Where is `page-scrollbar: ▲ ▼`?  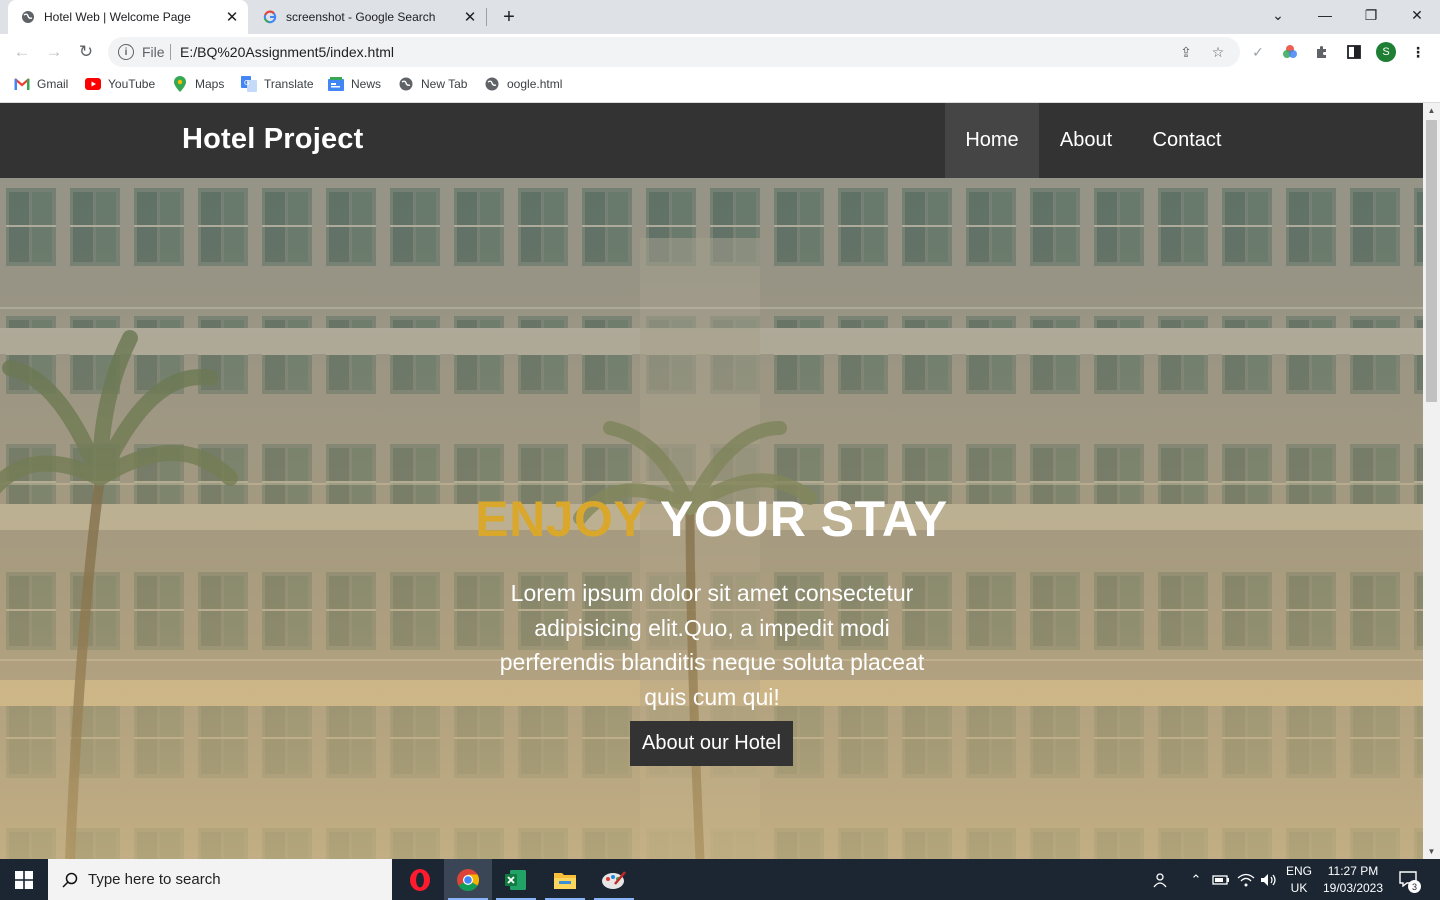 page-scrollbar: ▲ ▼ is located at coordinates (1431, 481).